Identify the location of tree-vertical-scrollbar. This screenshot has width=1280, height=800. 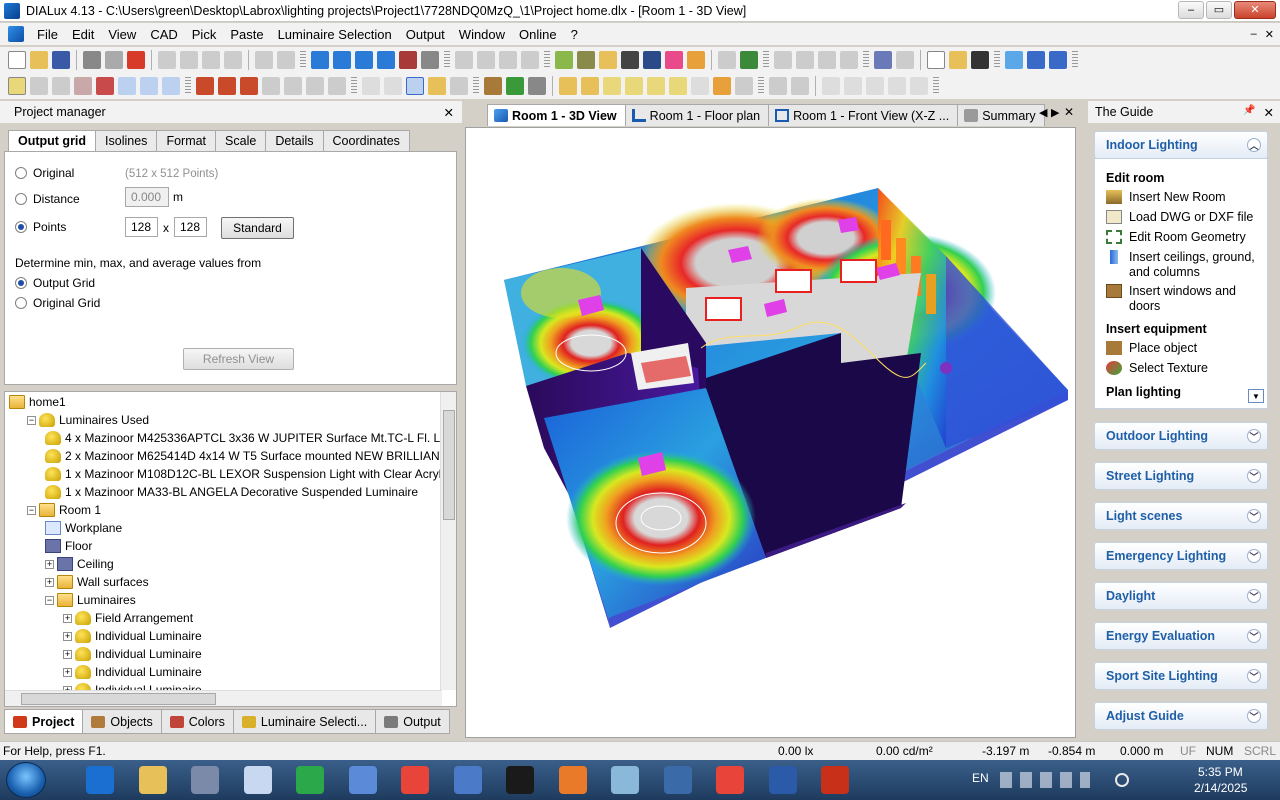
(448, 541).